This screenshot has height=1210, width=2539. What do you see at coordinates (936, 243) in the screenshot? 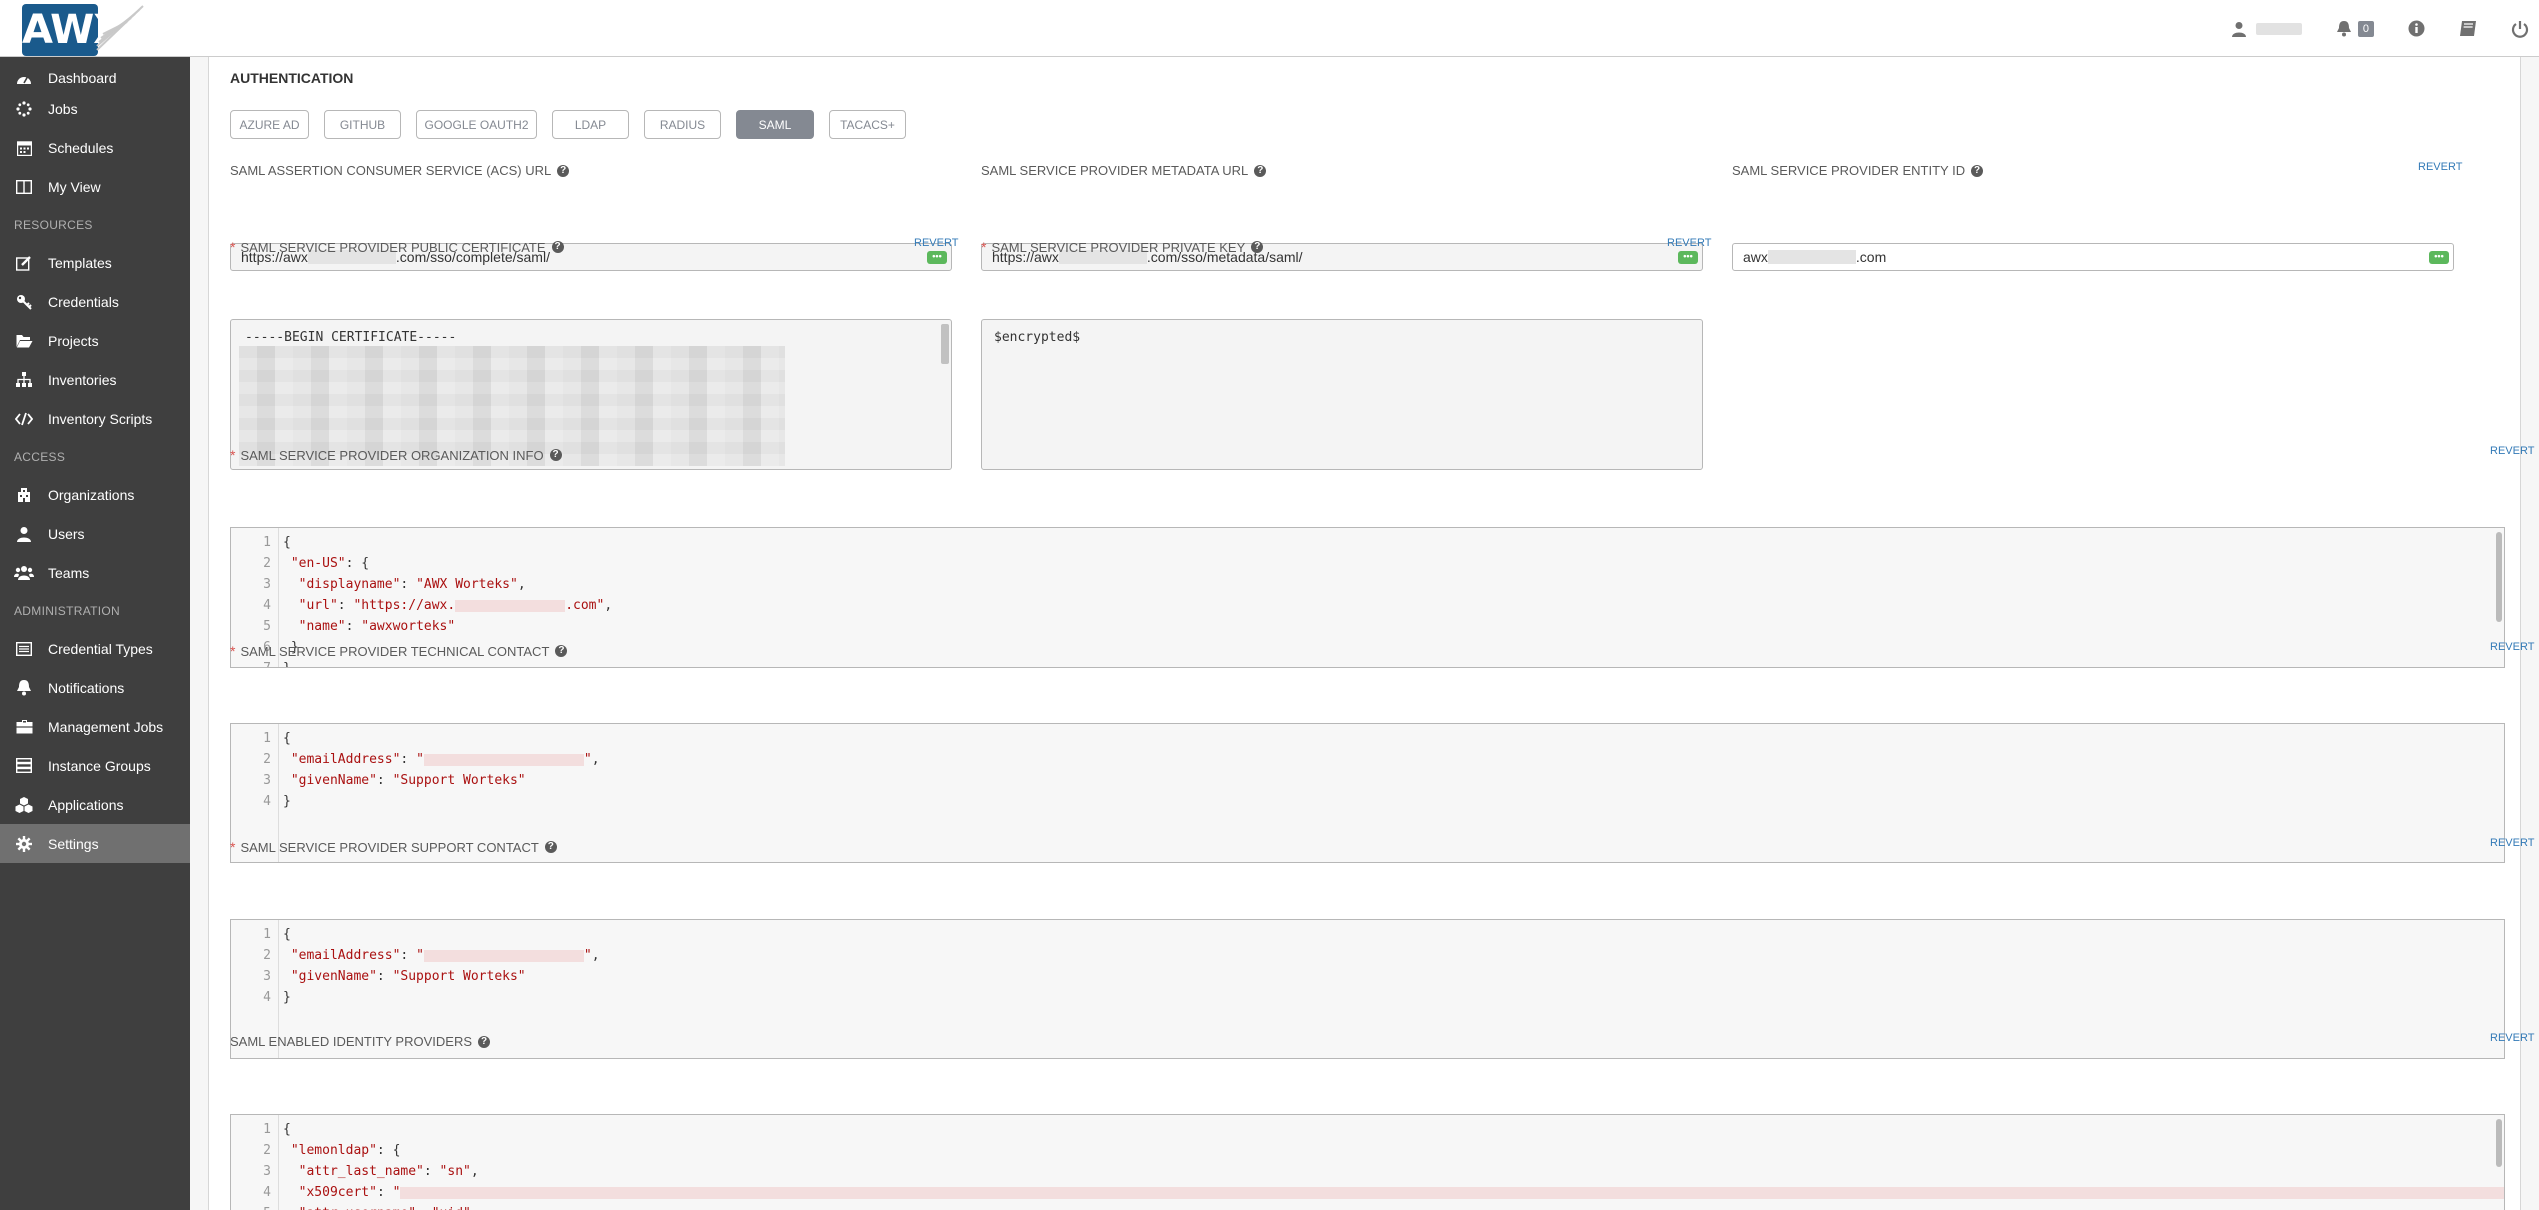
I see `revert-public-cert: REVERT` at bounding box center [936, 243].